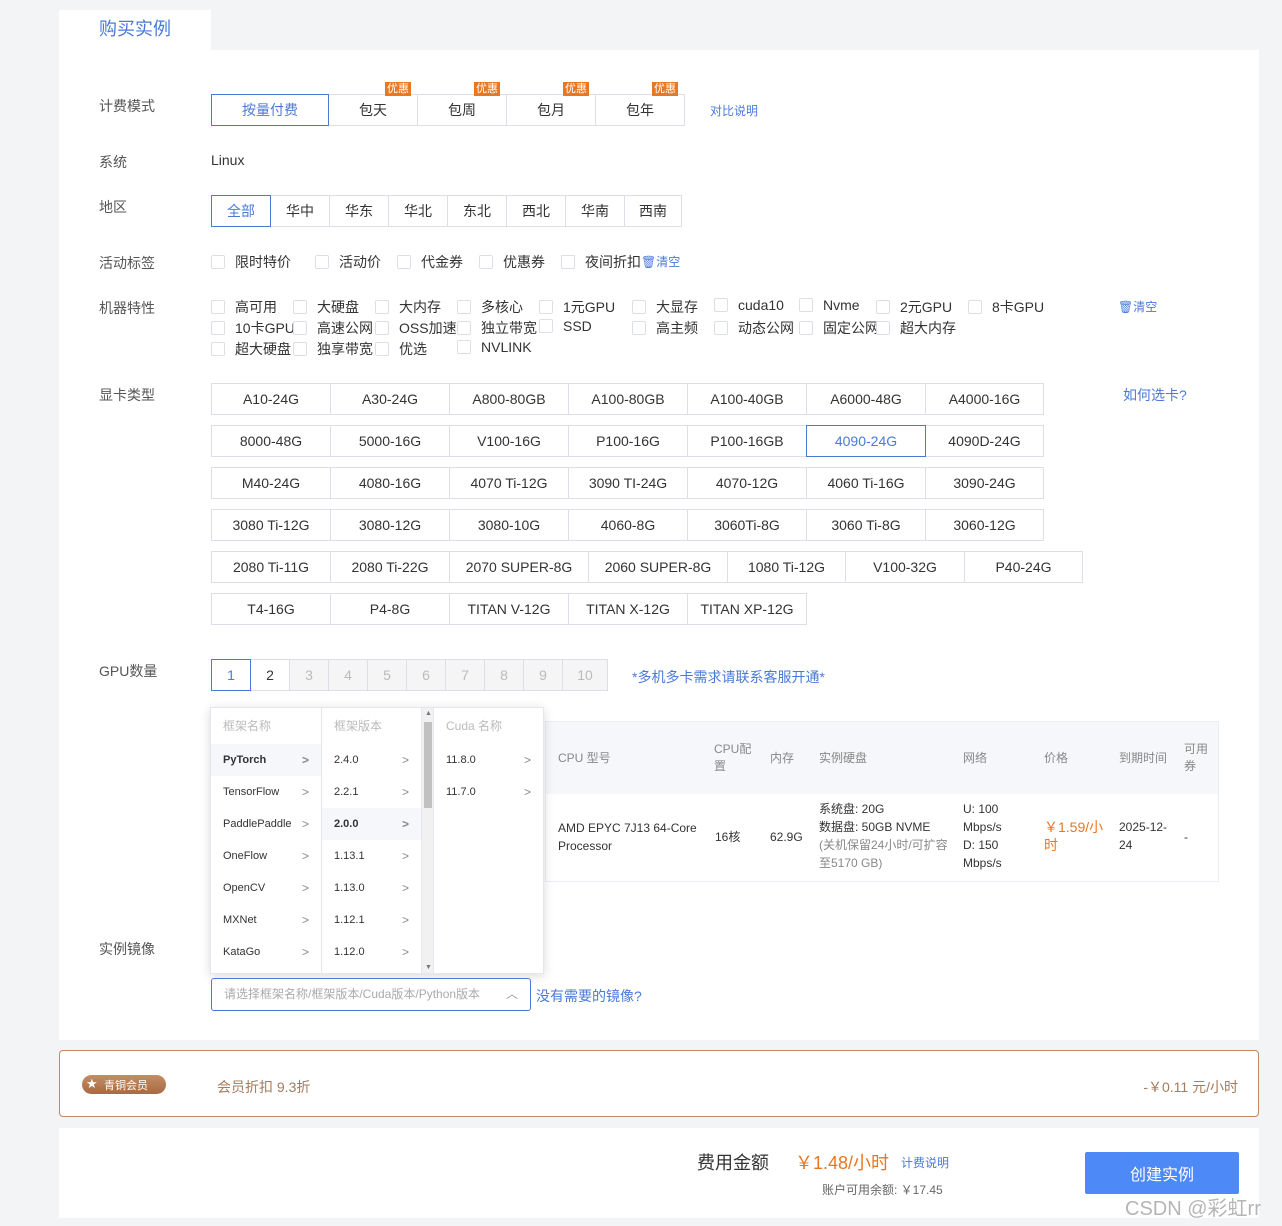  I want to click on cascader-option: PyTorch >, so click(266, 760).